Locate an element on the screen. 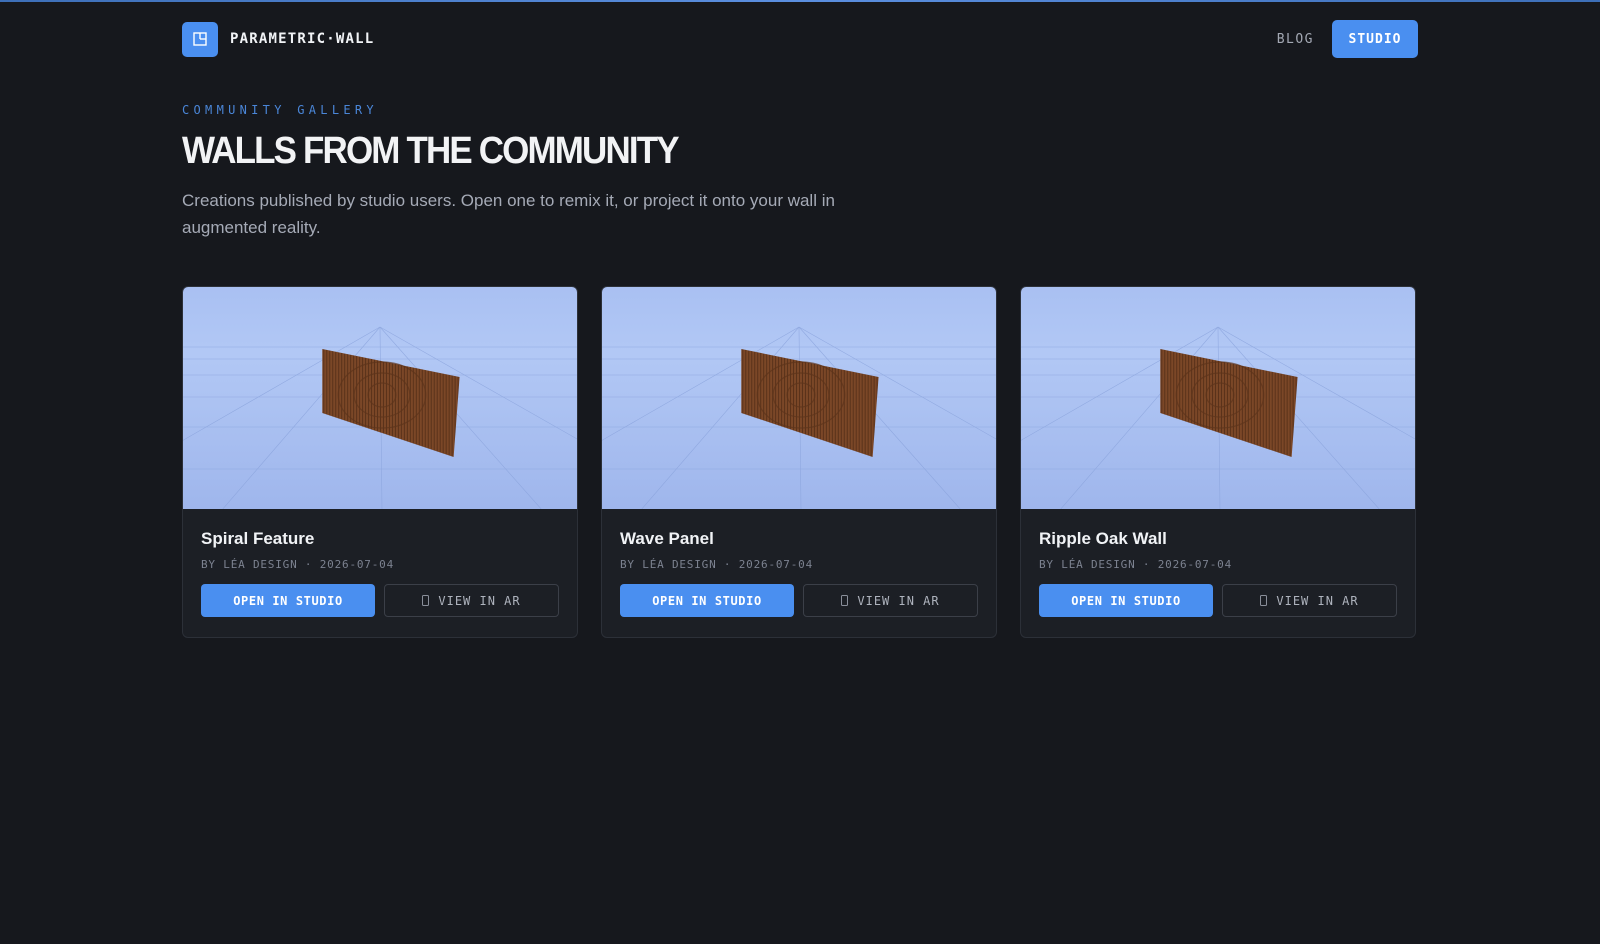  section-eyebrow: COMMUNITY GALLERY is located at coordinates (280, 110).